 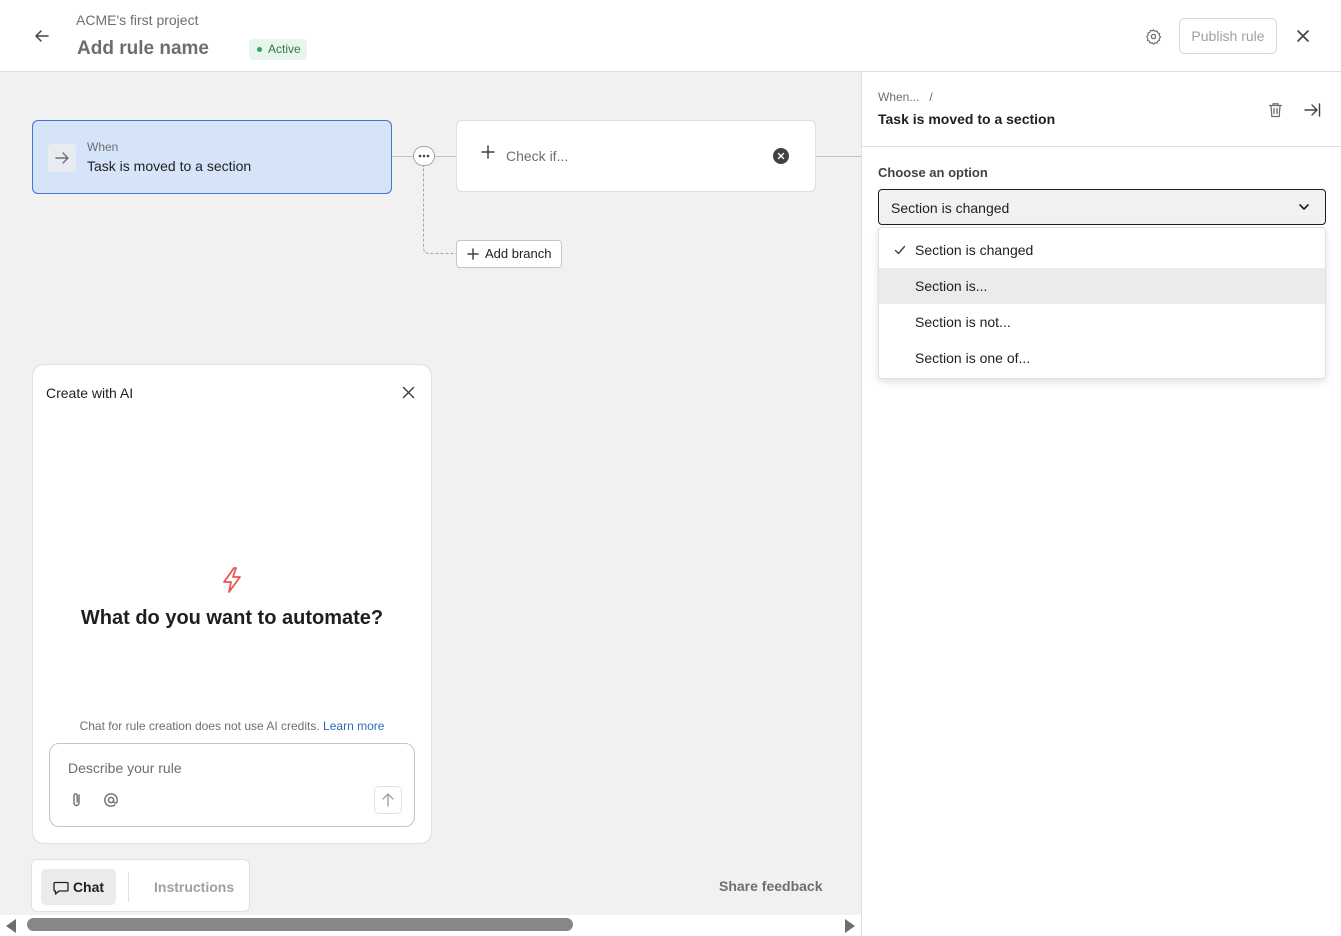 I want to click on collapse-right-icon, so click(x=1311, y=110).